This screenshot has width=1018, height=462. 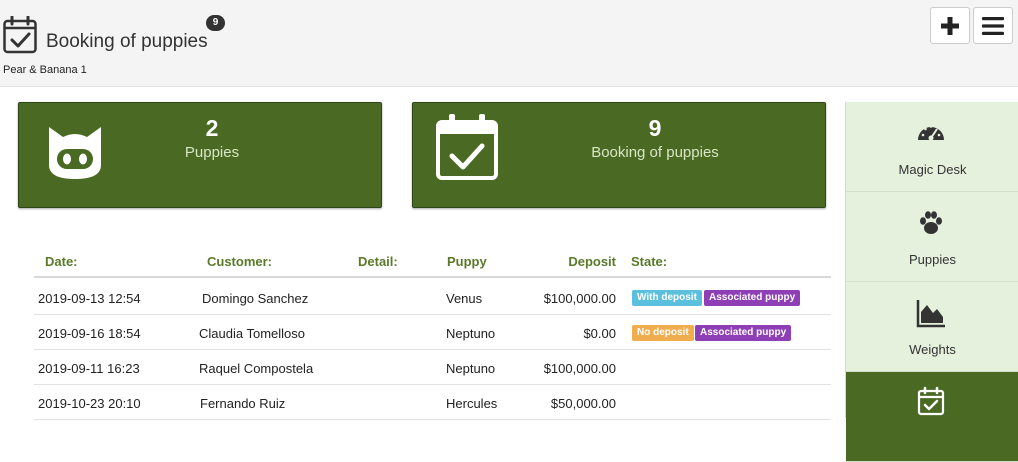 What do you see at coordinates (575, 261) in the screenshot?
I see `column-header-deposit: Deposit` at bounding box center [575, 261].